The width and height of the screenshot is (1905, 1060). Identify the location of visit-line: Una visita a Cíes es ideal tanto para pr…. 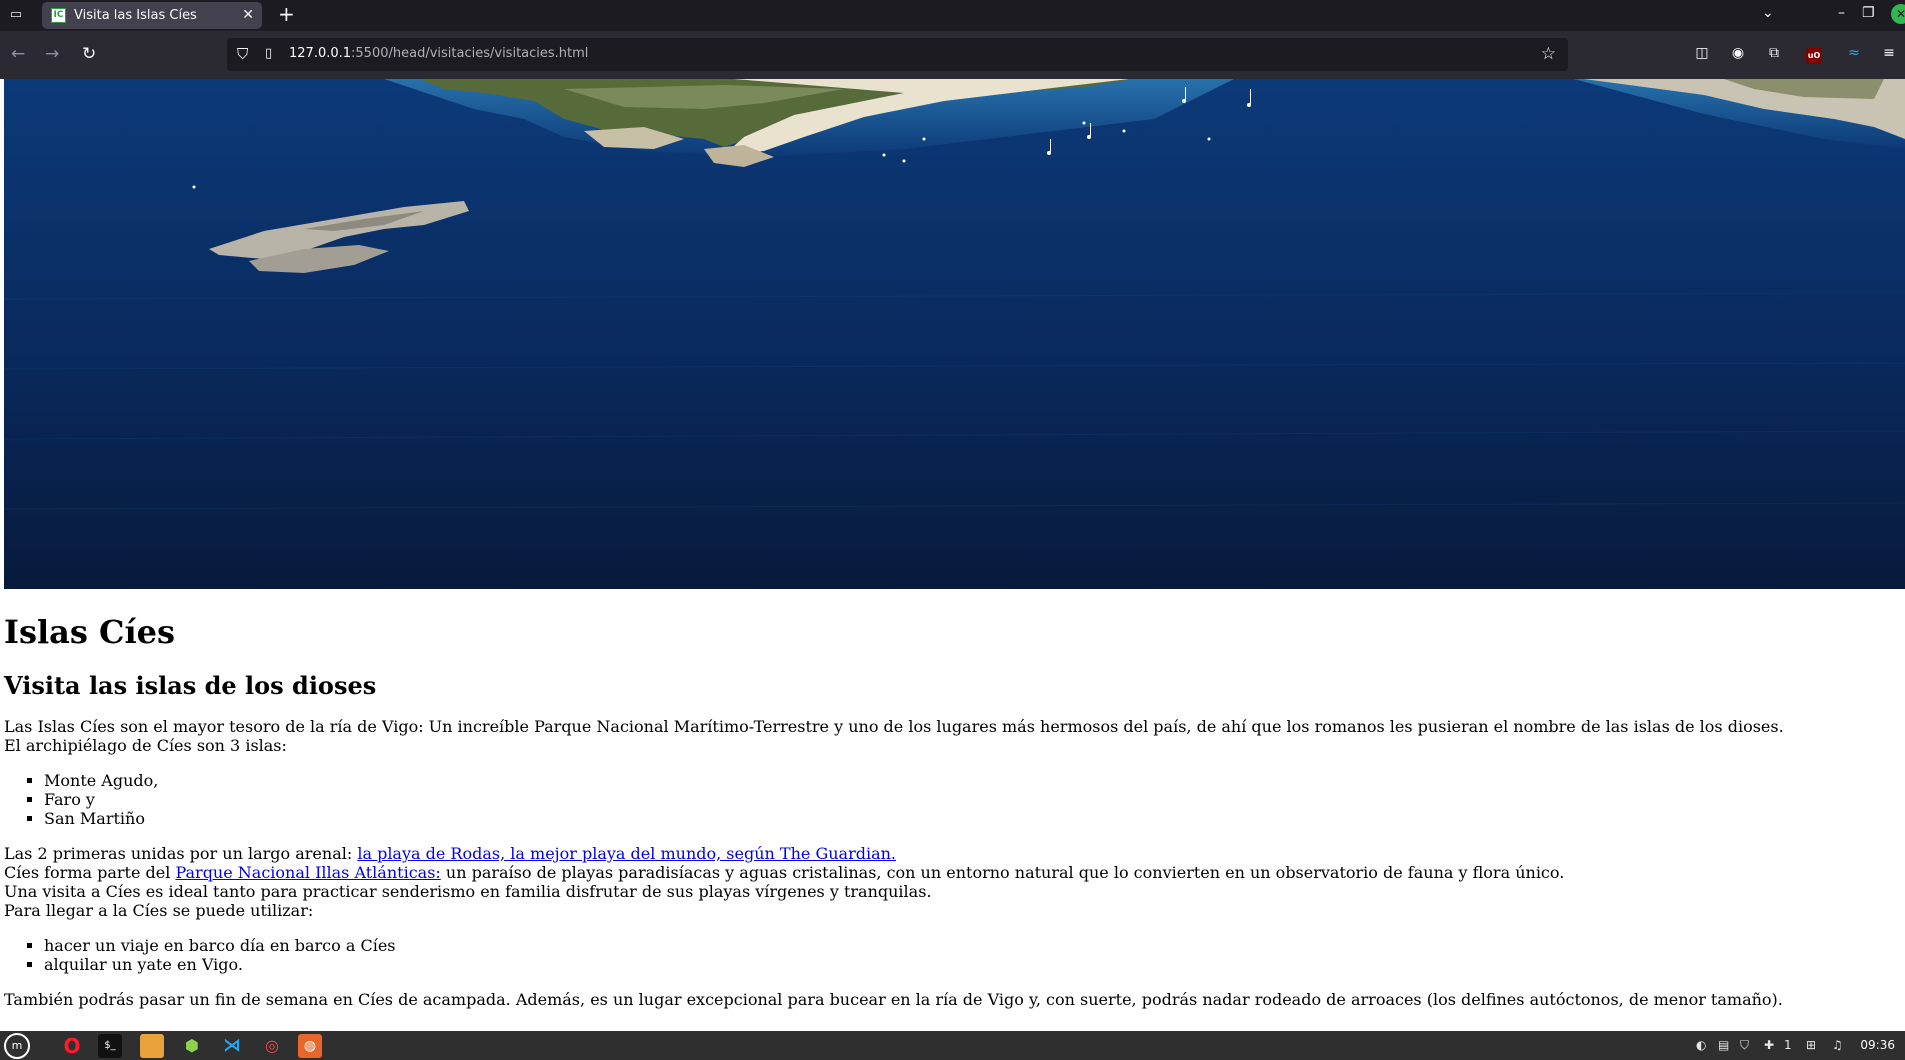
(468, 891).